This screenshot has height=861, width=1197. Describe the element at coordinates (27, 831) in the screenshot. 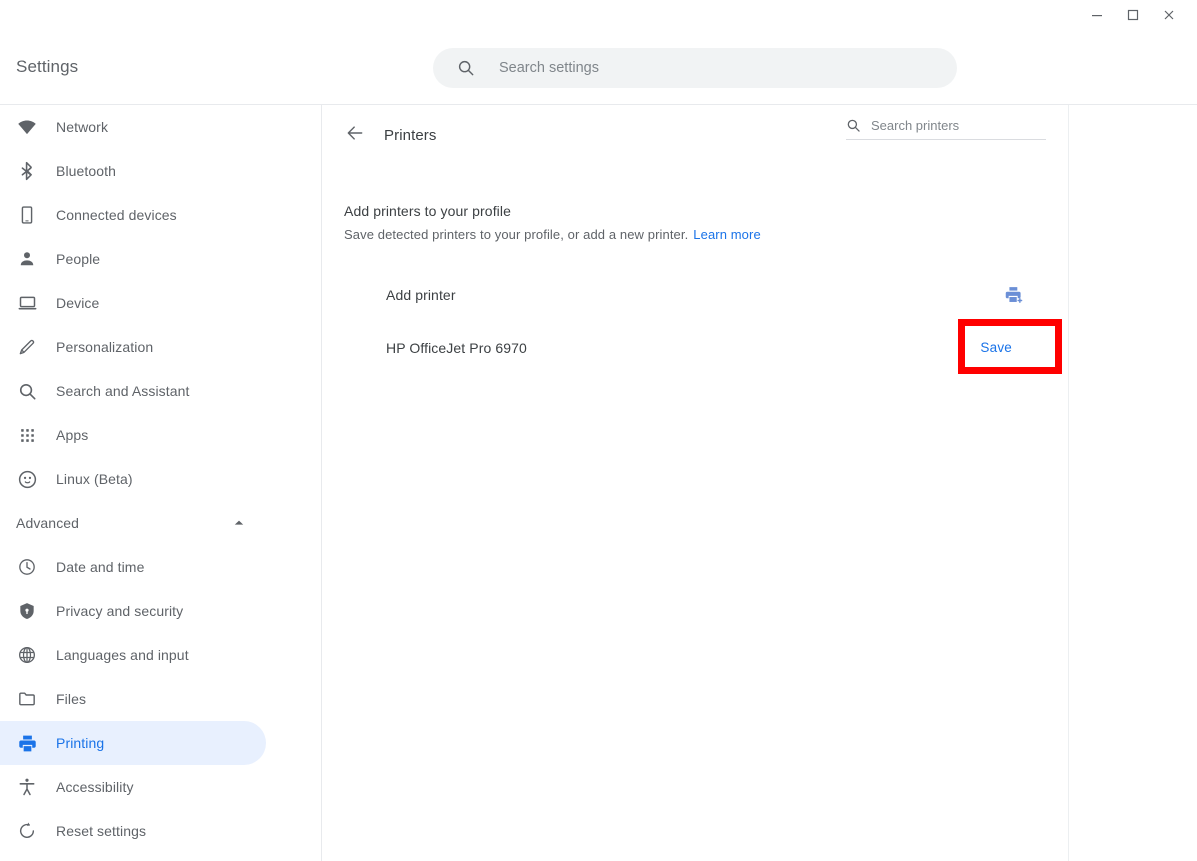

I see `restore-icon` at that location.